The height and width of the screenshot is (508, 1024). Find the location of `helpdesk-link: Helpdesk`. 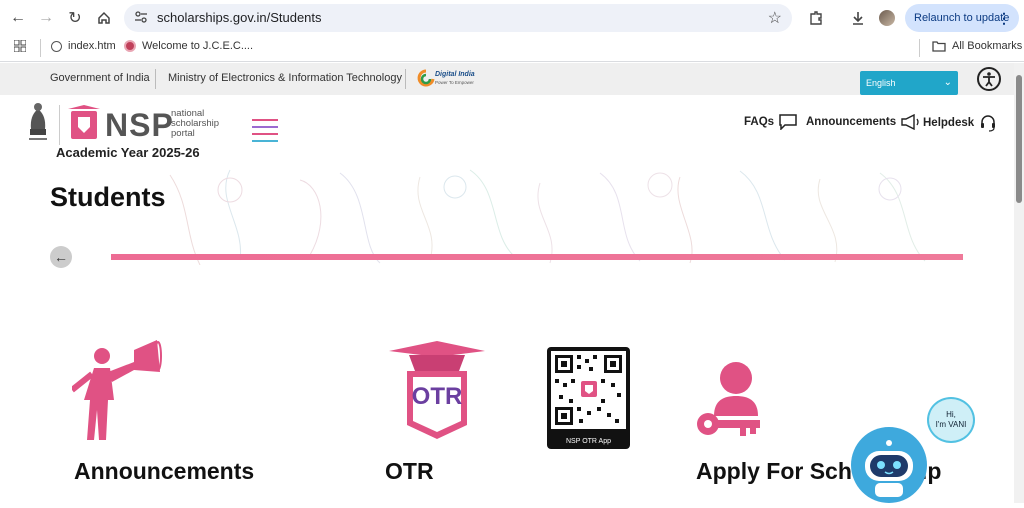

helpdesk-link: Helpdesk is located at coordinates (960, 123).